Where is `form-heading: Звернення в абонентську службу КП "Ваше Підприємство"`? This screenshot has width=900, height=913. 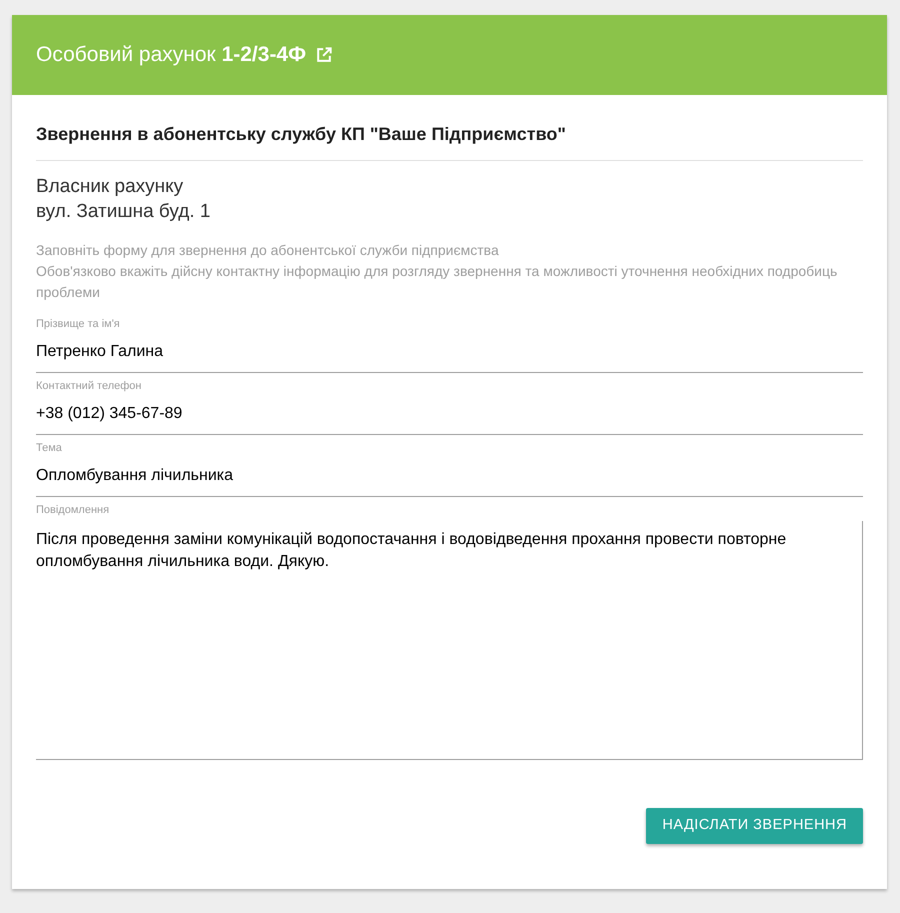 form-heading: Звернення в абонентську службу КП "Ваше Підприємство" is located at coordinates (449, 141).